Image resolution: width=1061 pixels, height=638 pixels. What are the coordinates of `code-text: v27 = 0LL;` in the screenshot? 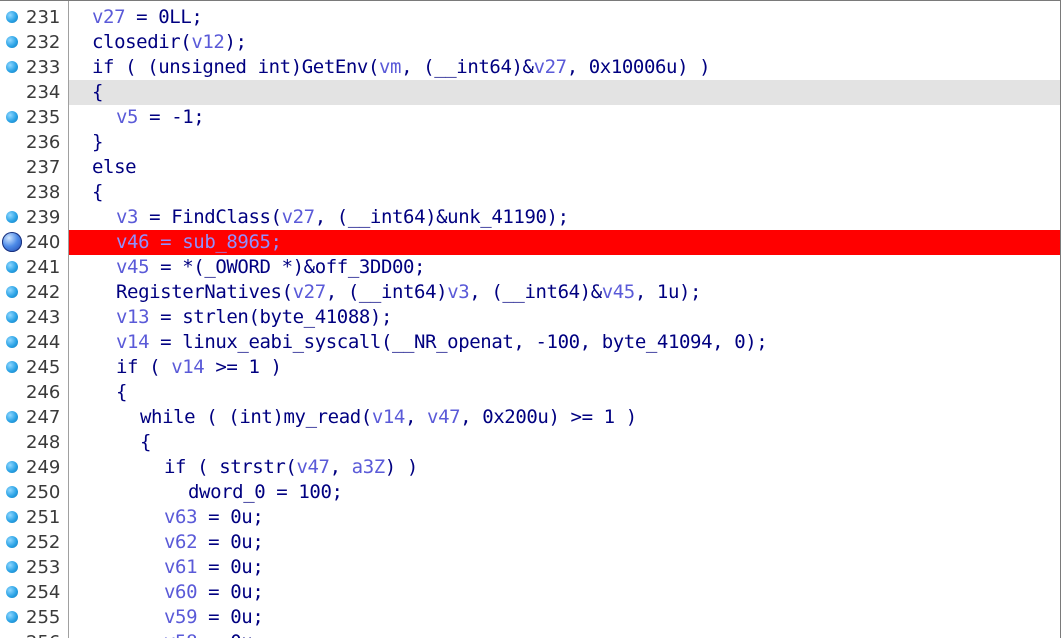 It's located at (147, 17).